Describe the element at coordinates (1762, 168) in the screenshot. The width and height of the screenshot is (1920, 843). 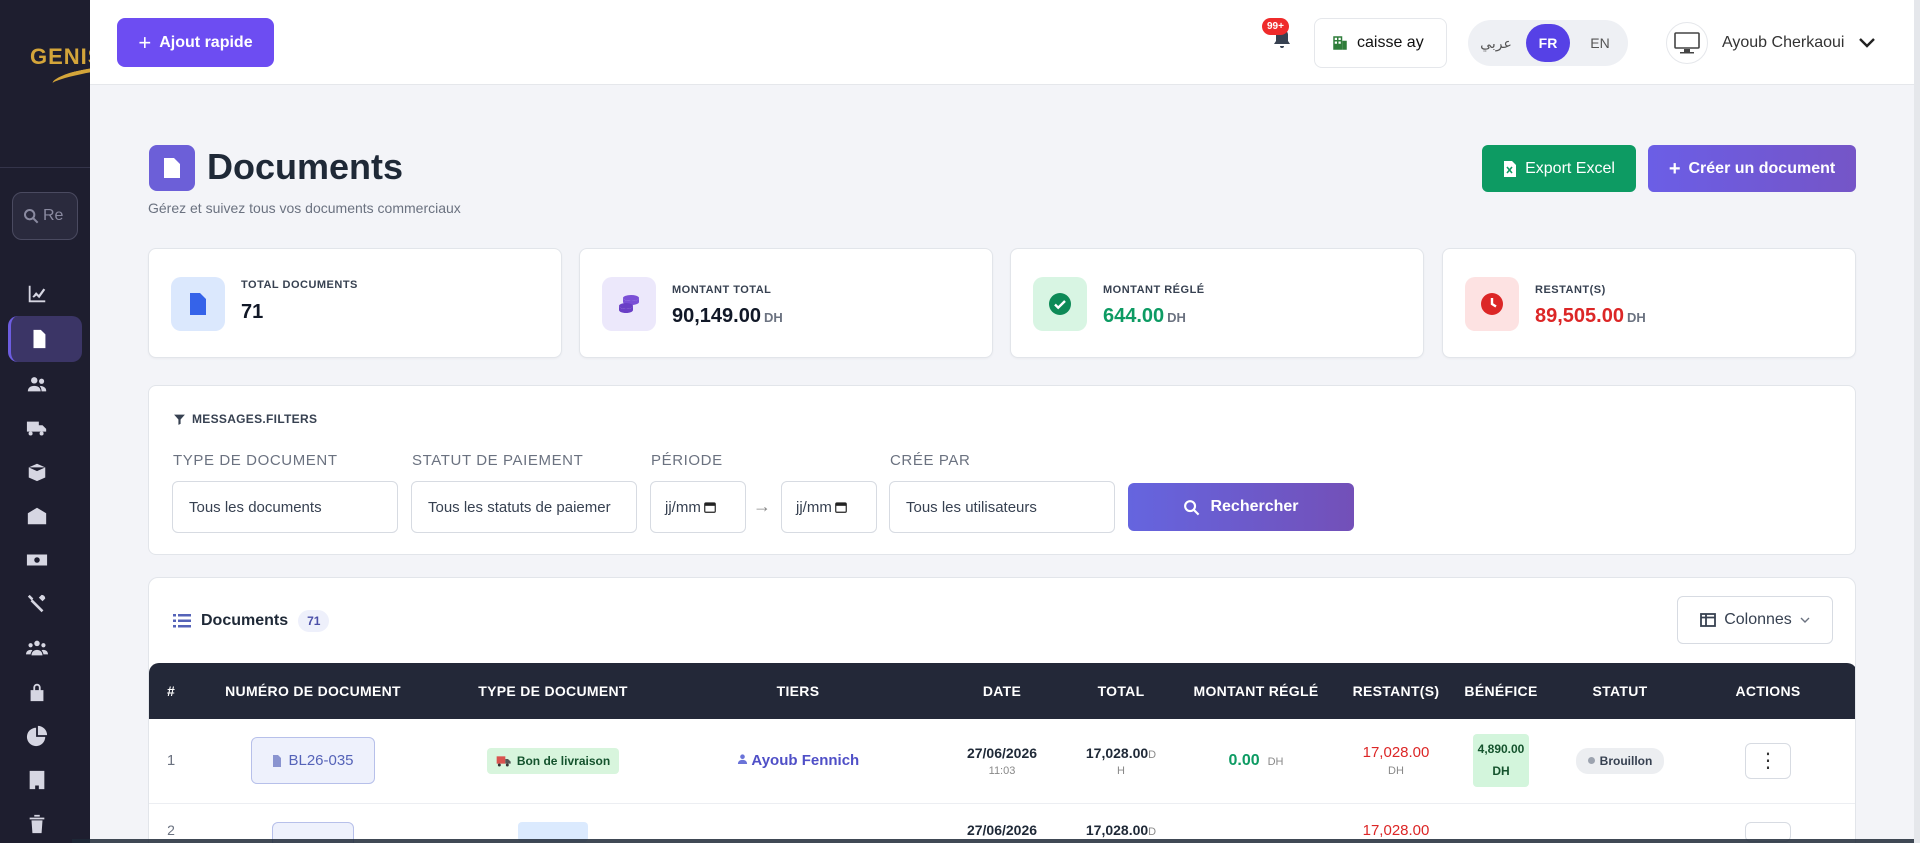
I see `create-document-label: Créer un document` at that location.